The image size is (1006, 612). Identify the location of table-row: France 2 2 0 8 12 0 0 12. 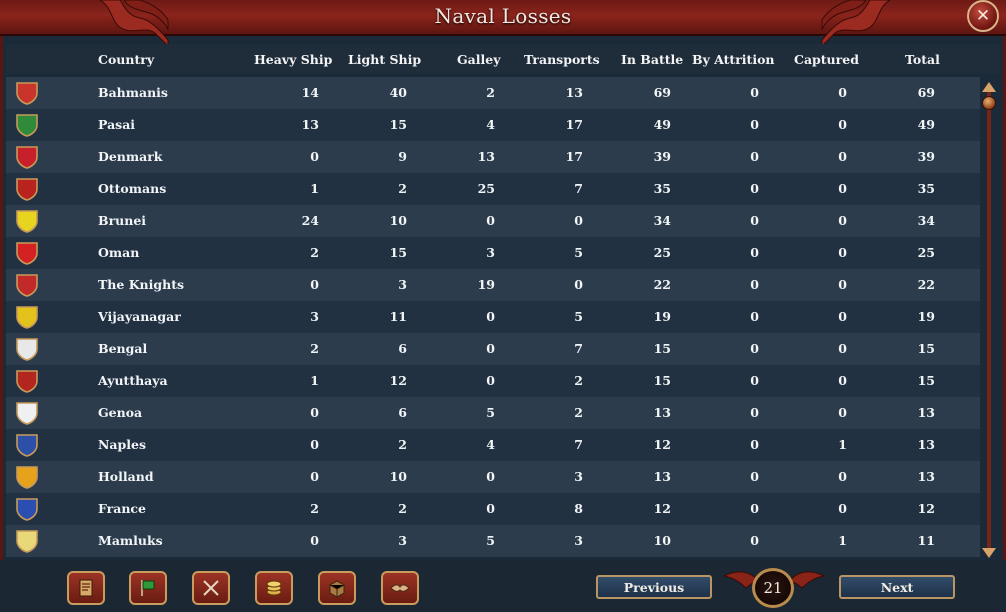
(493, 509).